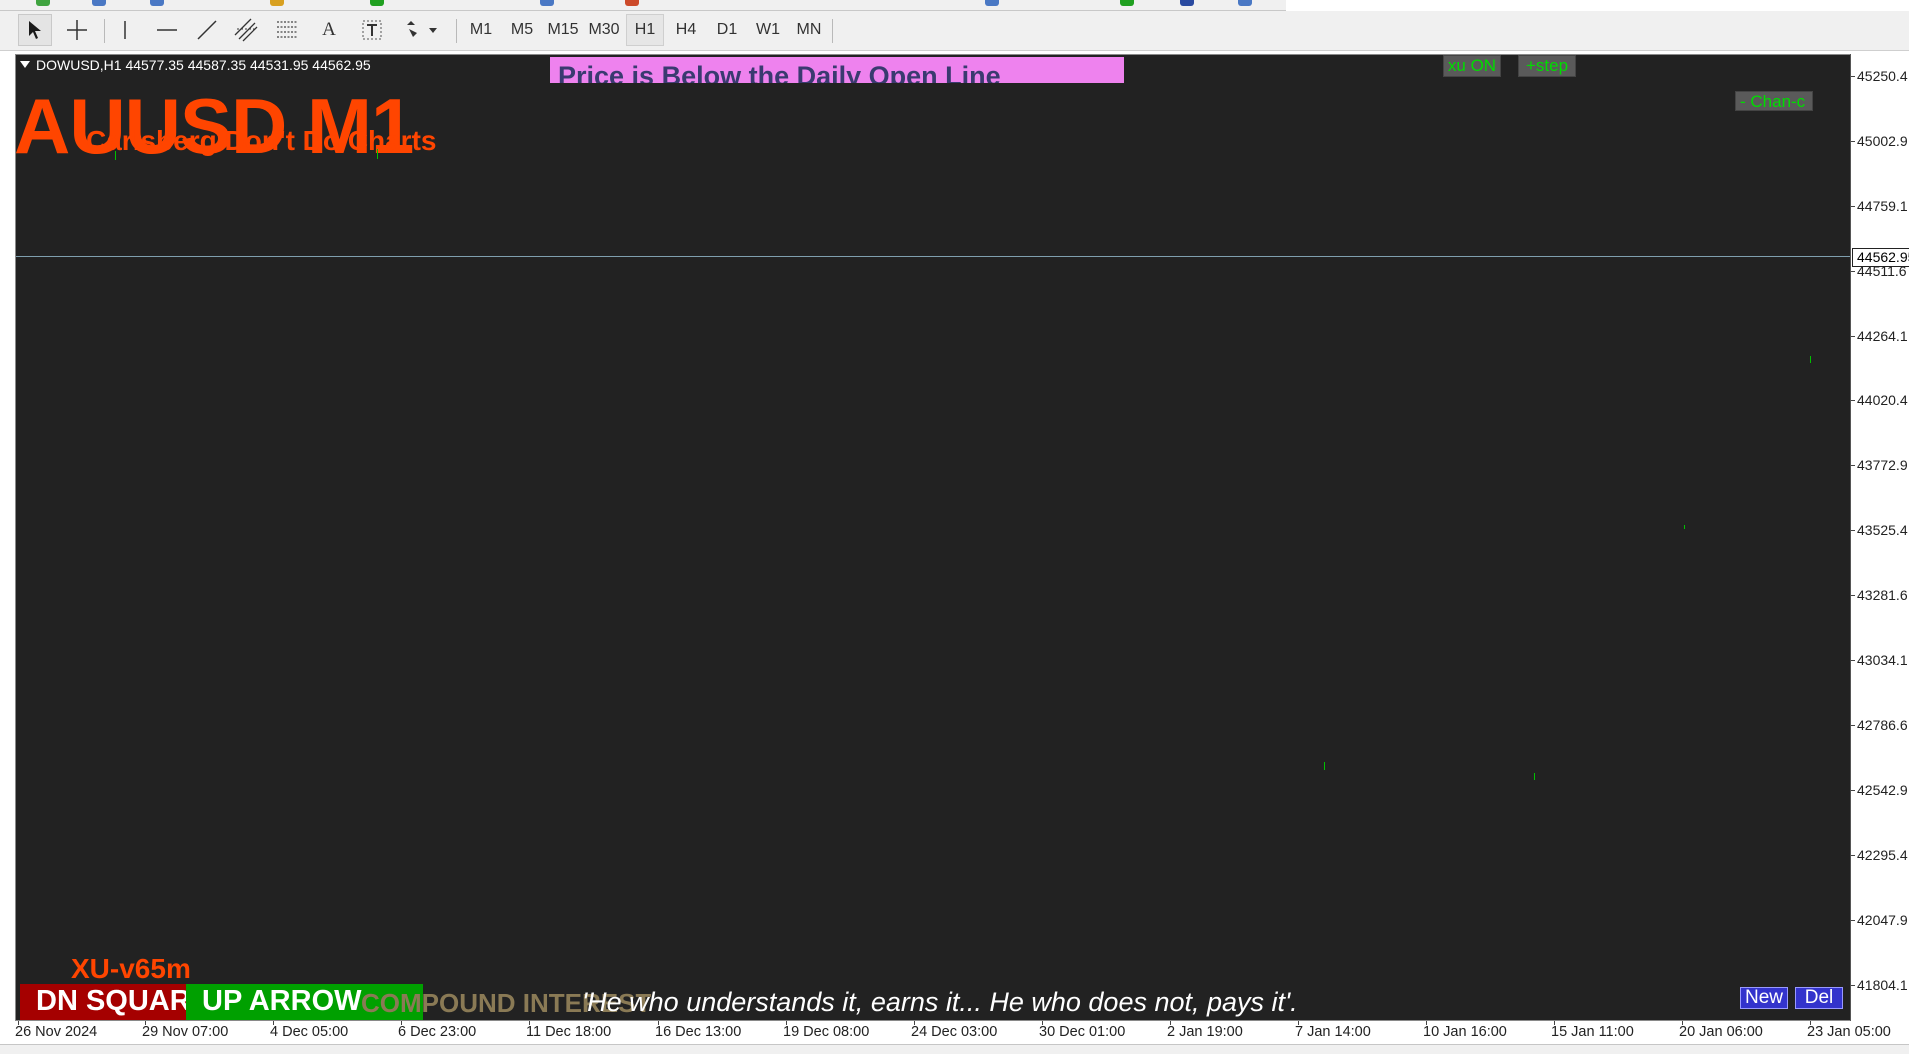 The height and width of the screenshot is (1054, 1909). Describe the element at coordinates (1465, 1032) in the screenshot. I see `time-axis-label: 10 Jan 16:00` at that location.